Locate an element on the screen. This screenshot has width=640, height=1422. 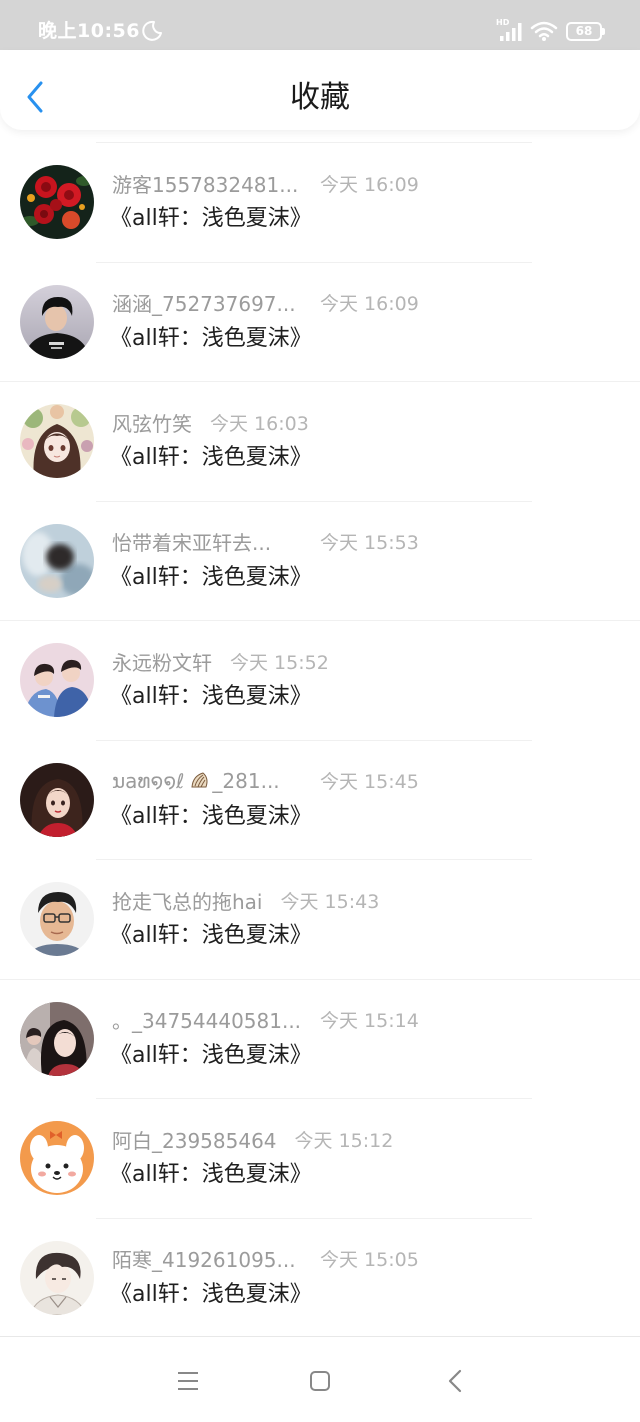
item-meta: 怡带着宋亚轩去... 今天 15:53 is located at coordinates (265, 542).